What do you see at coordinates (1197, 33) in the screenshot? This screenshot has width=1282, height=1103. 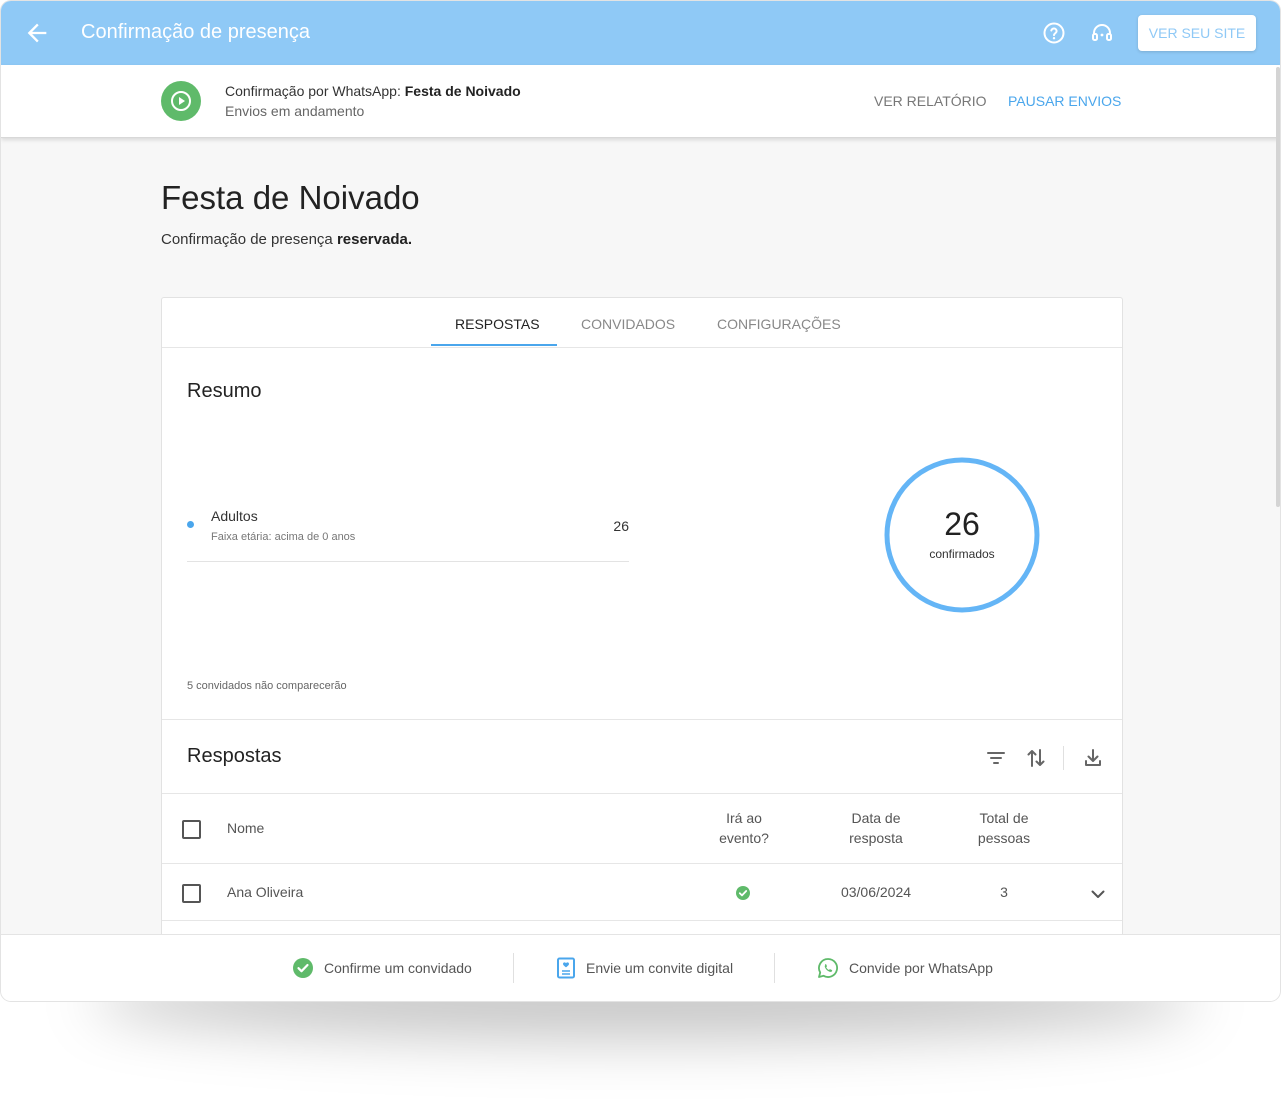 I see `view-site-button: VER SEU SITE` at bounding box center [1197, 33].